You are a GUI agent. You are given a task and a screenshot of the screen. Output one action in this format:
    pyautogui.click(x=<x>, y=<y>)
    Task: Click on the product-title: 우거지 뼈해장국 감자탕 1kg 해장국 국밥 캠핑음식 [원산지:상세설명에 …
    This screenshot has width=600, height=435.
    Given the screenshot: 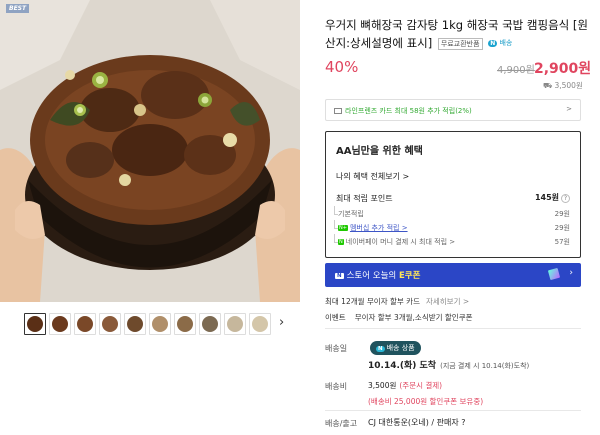 What is the action you would take?
    pyautogui.click(x=457, y=34)
    